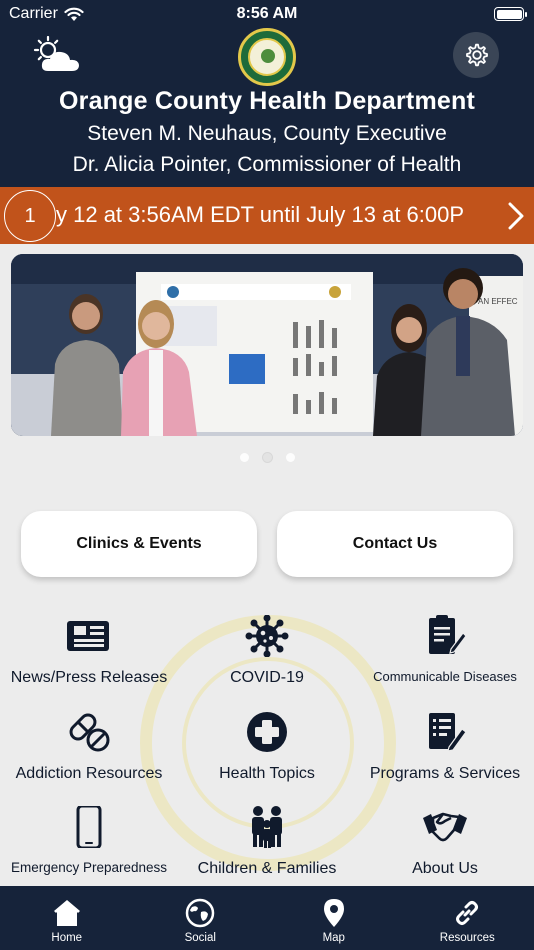 The width and height of the screenshot is (534, 950). What do you see at coordinates (445, 827) in the screenshot?
I see `handshake-icon` at bounding box center [445, 827].